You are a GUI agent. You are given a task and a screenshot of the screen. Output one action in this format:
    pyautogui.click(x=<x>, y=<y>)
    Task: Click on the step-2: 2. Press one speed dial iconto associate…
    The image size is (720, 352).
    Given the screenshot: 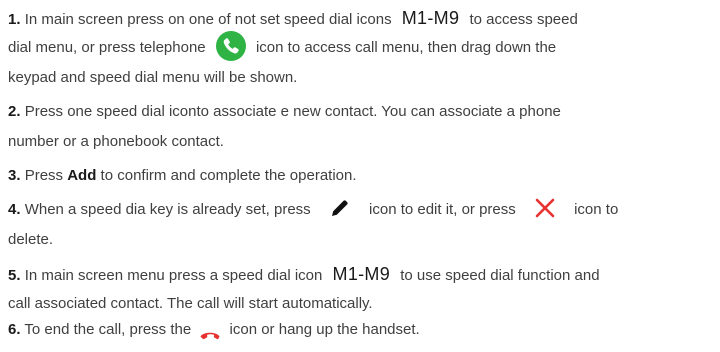 What is the action you would take?
    pyautogui.click(x=360, y=112)
    